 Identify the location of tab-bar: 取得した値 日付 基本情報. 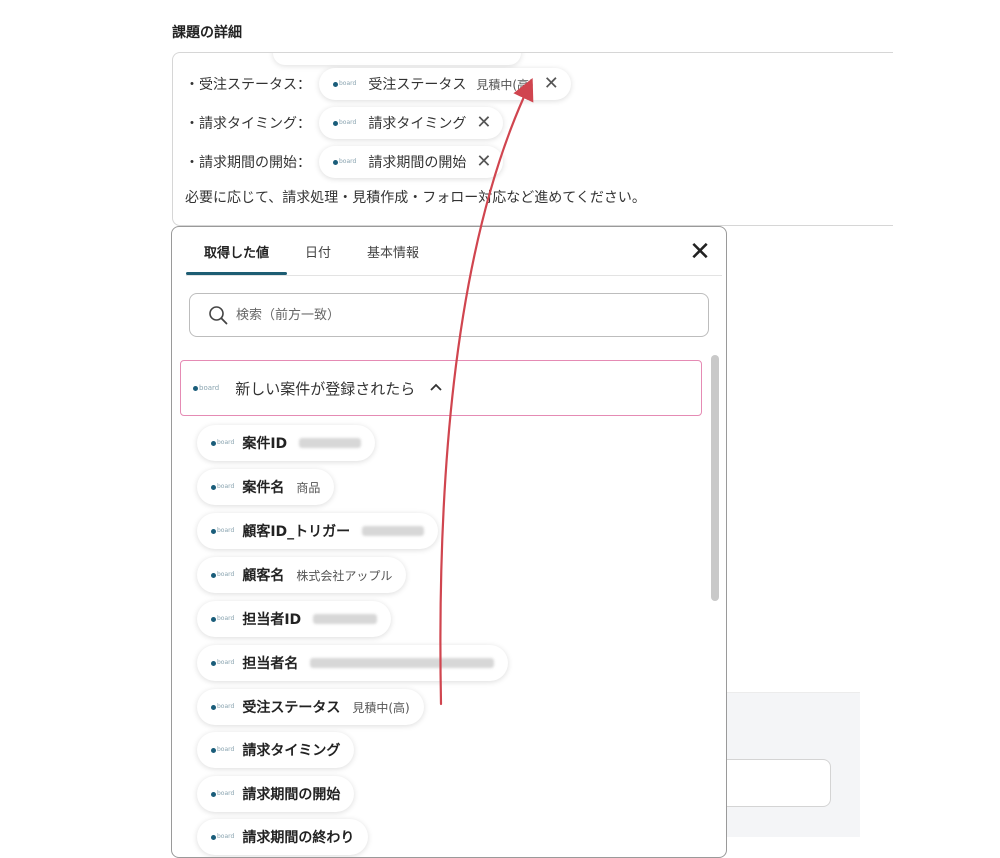
(311, 251).